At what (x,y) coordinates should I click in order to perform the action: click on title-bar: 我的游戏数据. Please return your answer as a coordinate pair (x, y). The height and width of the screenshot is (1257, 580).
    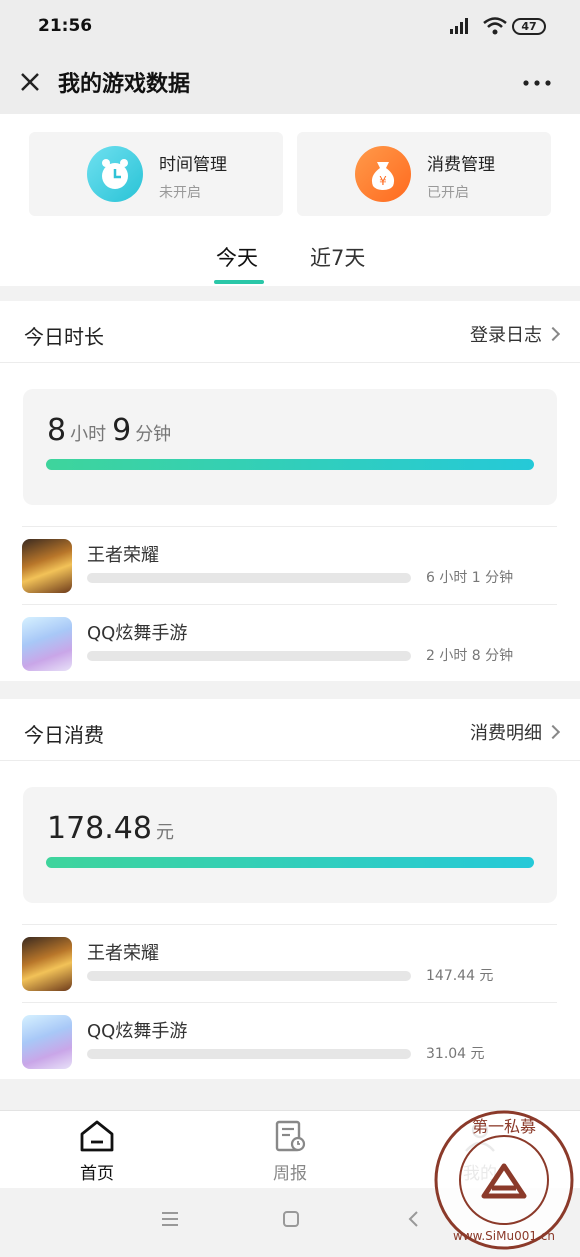
    Looking at the image, I should click on (290, 85).